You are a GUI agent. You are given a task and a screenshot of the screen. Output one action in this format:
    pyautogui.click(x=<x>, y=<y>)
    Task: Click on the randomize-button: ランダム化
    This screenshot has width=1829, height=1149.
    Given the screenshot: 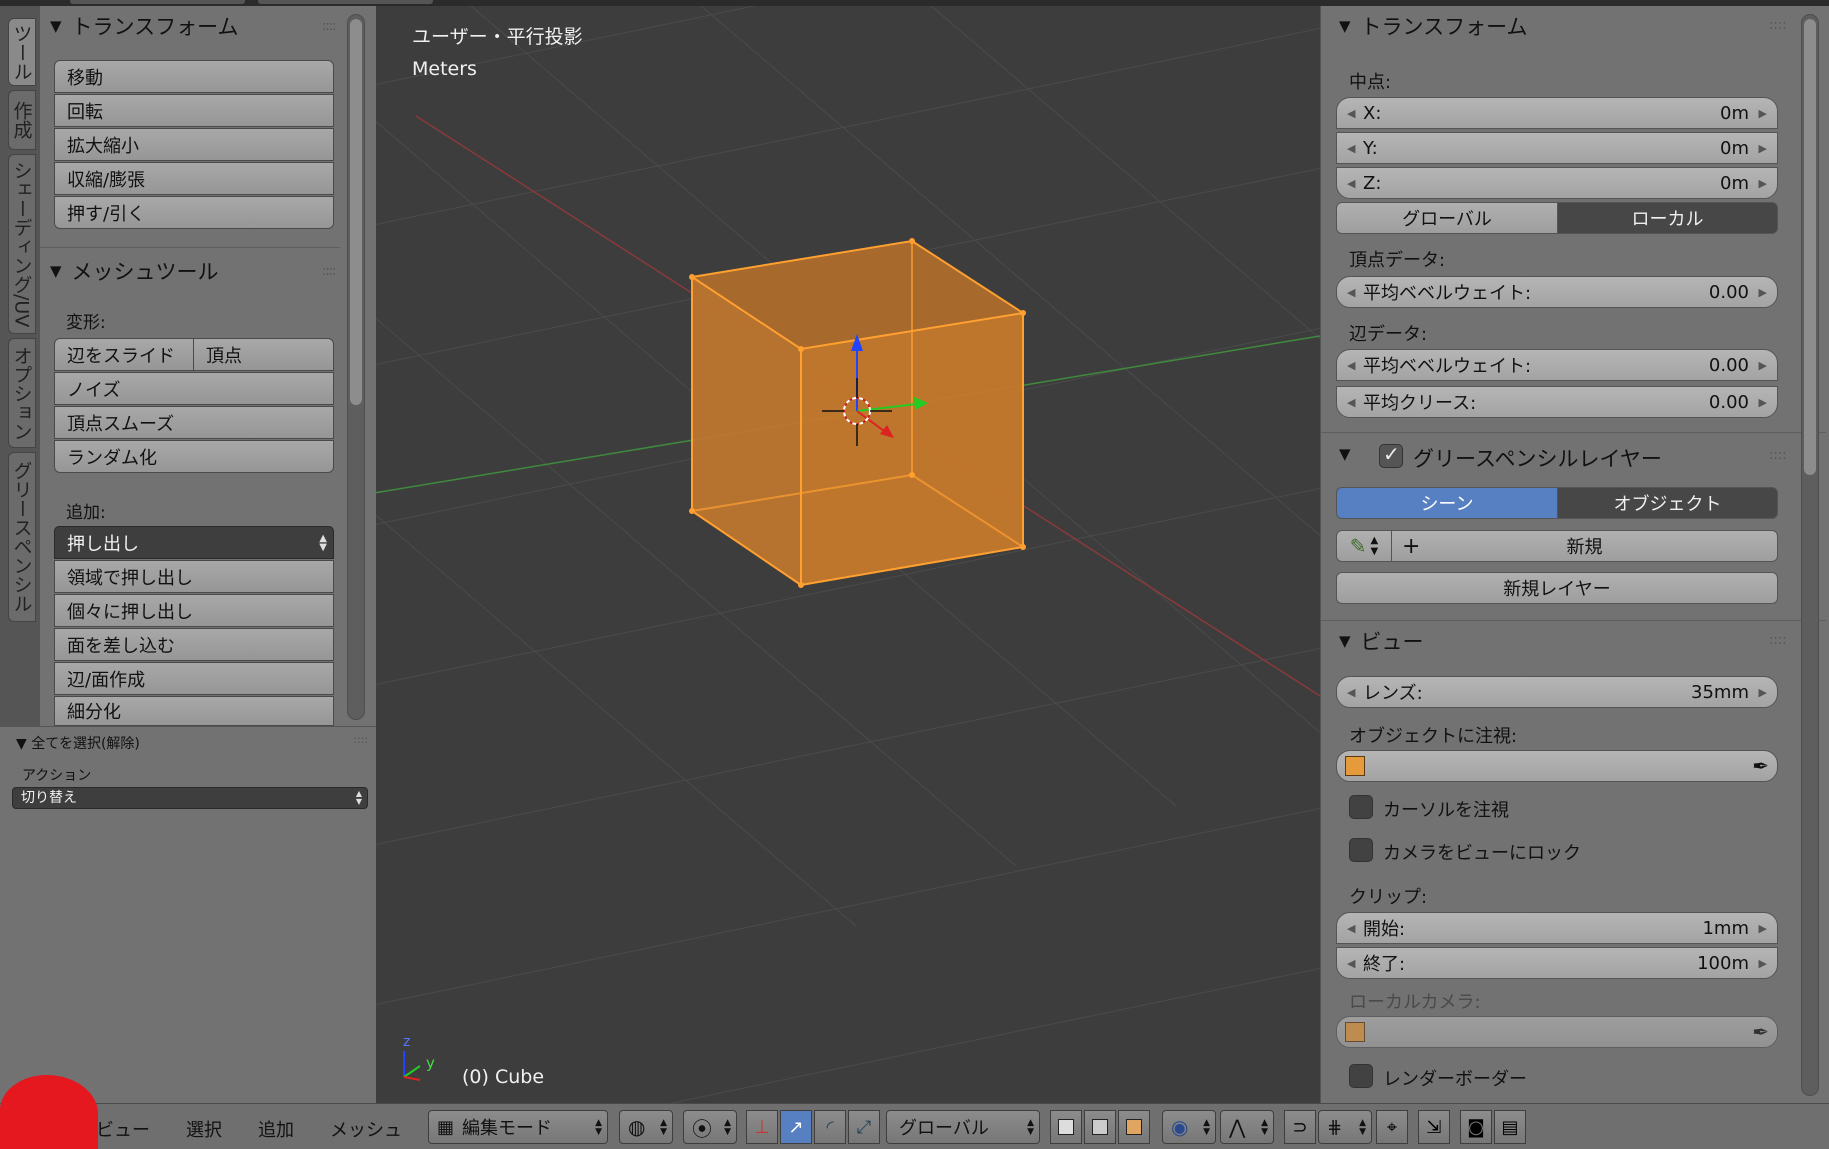 What is the action you would take?
    pyautogui.click(x=194, y=456)
    